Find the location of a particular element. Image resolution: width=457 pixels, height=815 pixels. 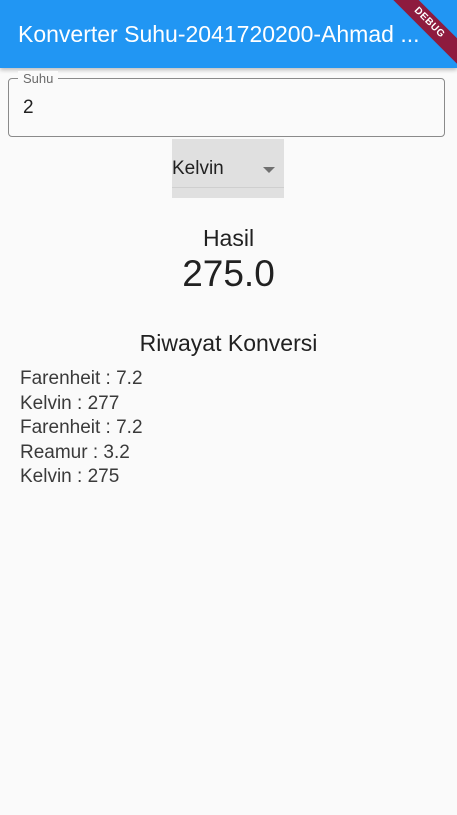

result-label: Hasil is located at coordinates (228, 238).